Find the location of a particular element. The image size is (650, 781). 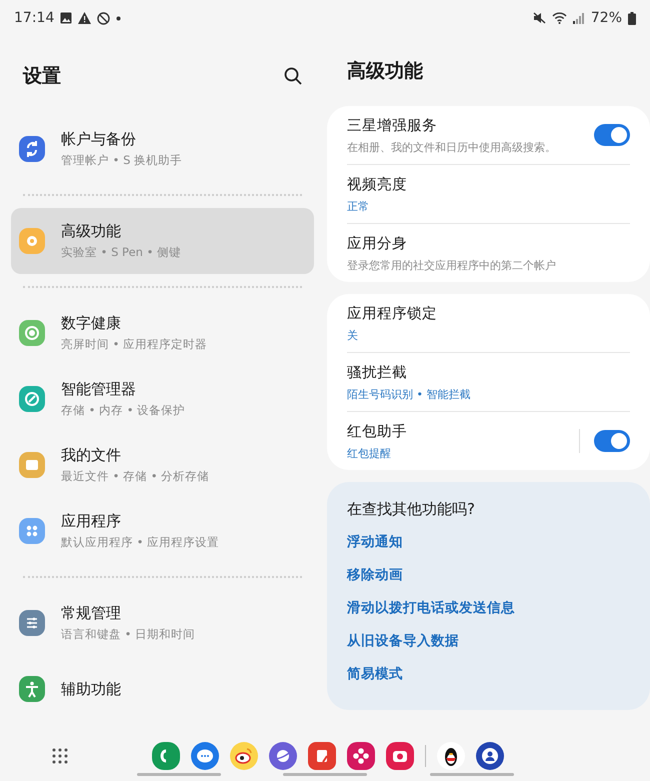

contact-app-icon is located at coordinates (490, 756).